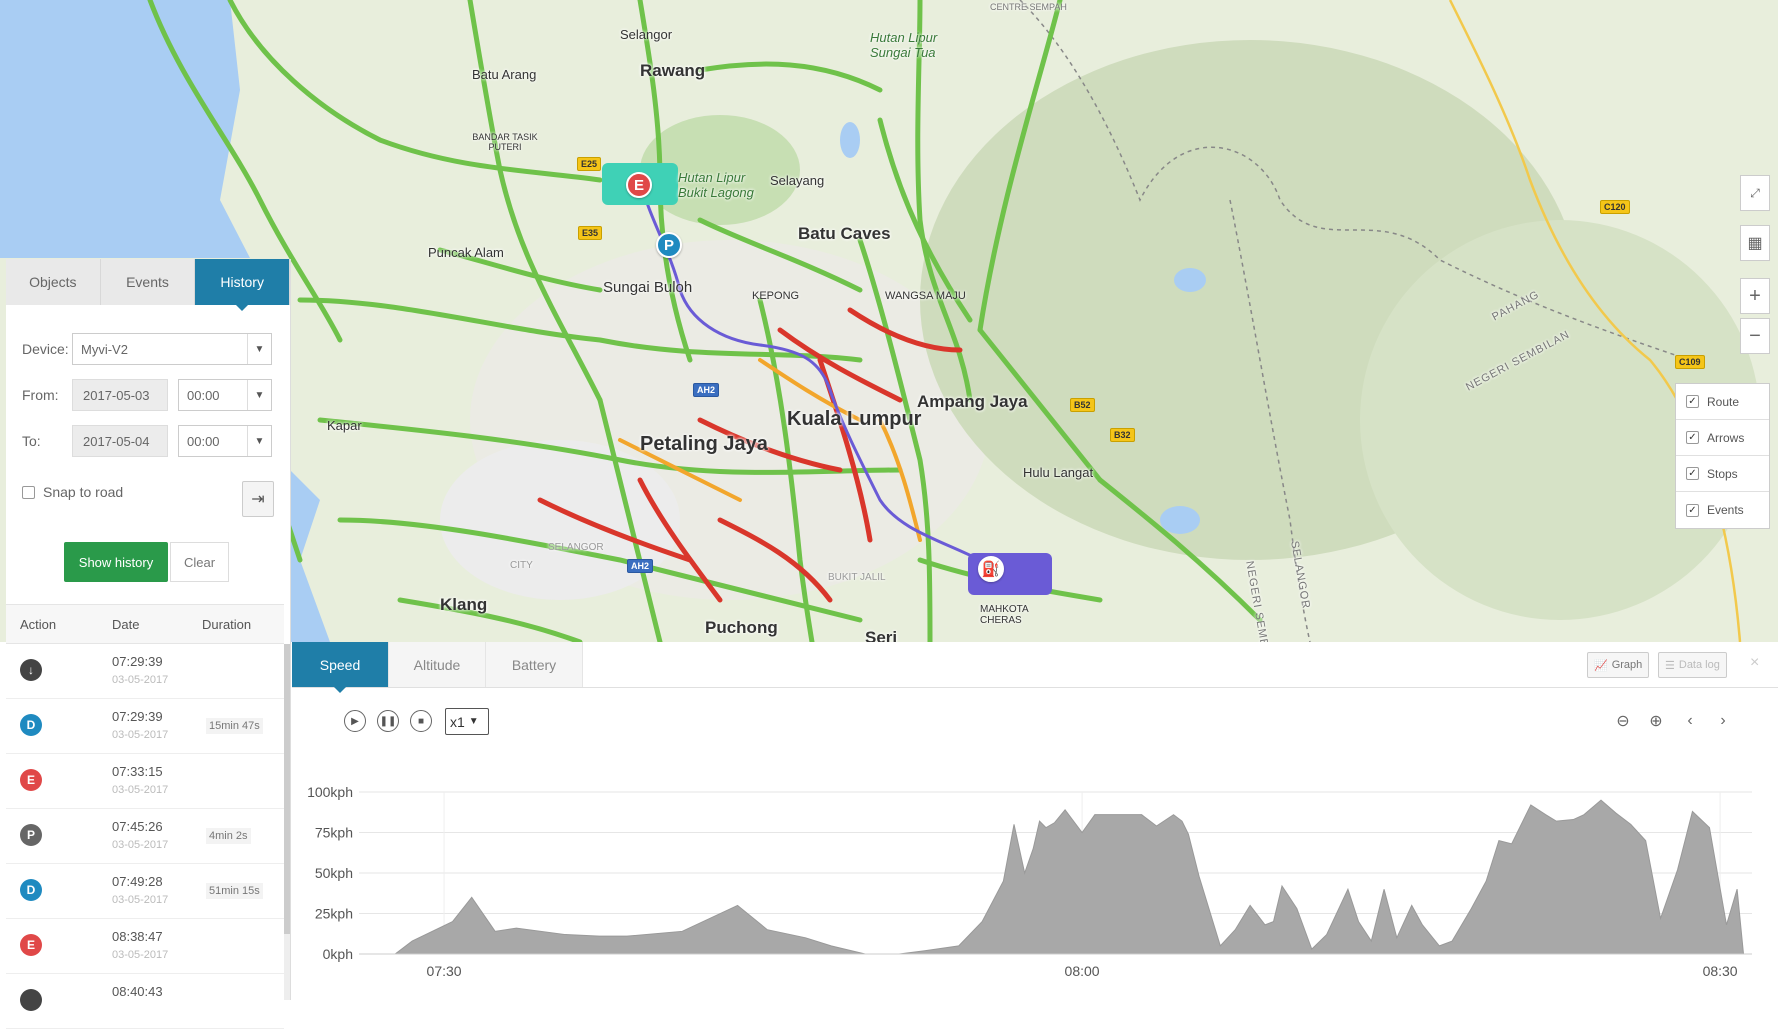 The width and height of the screenshot is (1778, 1029). I want to click on tab-events: Events, so click(148, 282).